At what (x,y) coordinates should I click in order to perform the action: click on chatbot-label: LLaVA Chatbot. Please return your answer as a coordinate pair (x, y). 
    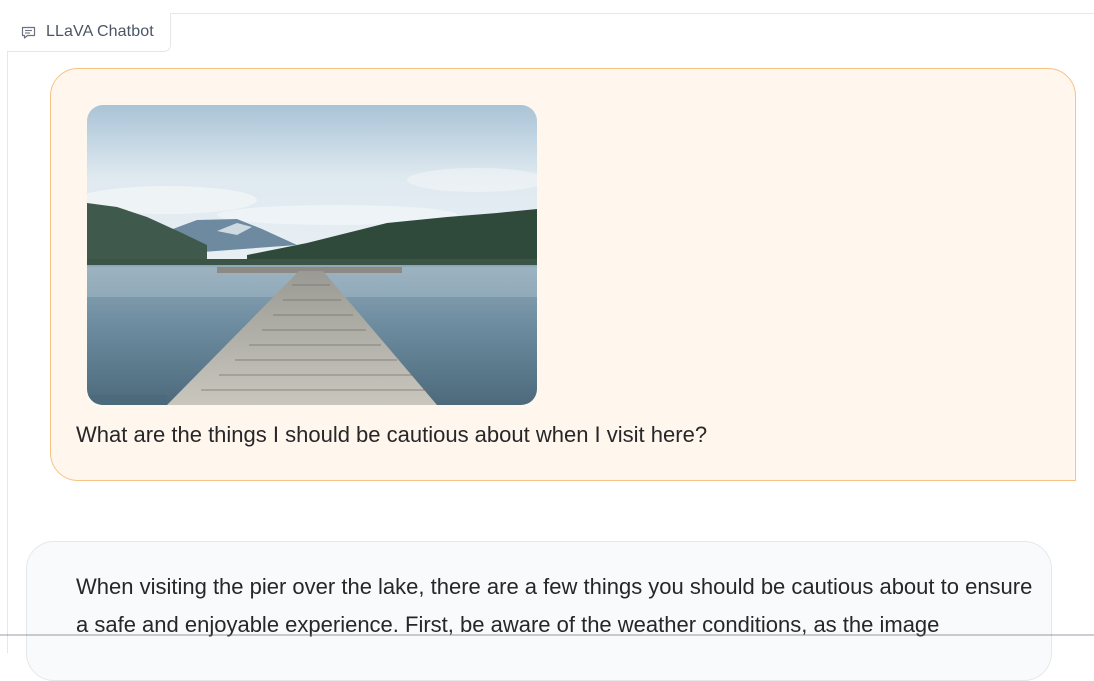
    Looking at the image, I should click on (89, 32).